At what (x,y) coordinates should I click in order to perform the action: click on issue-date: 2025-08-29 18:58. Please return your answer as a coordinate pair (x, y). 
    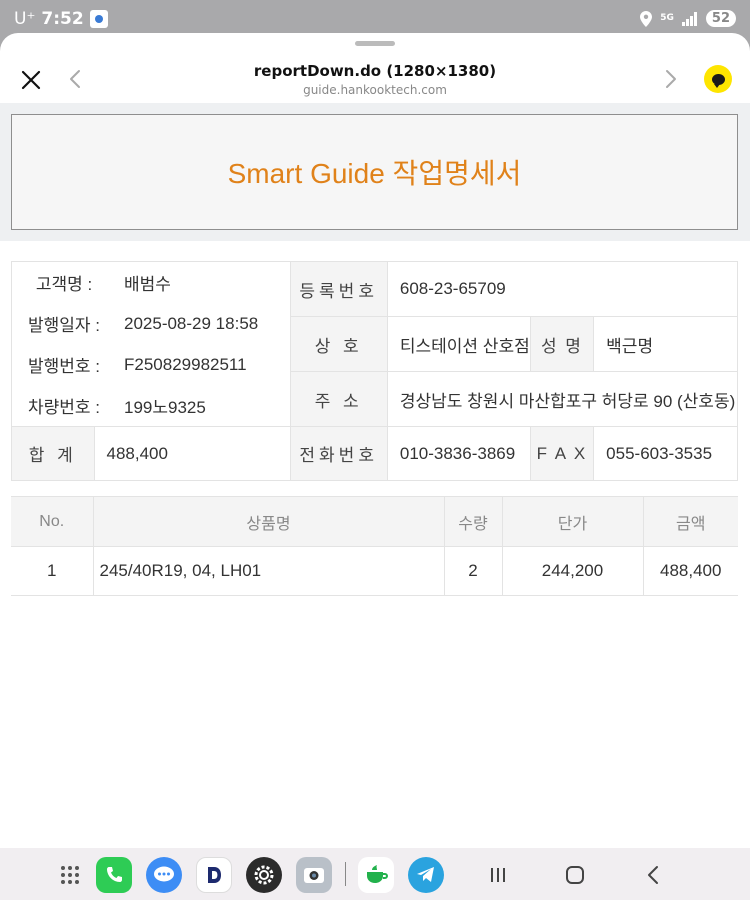
    Looking at the image, I should click on (191, 323).